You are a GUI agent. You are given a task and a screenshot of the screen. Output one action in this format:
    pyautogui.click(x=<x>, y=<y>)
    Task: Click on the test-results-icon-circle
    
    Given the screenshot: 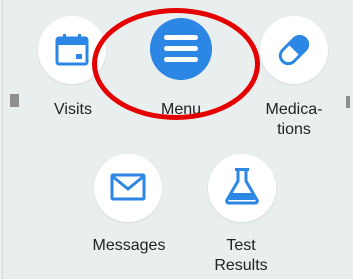 What is the action you would take?
    pyautogui.click(x=242, y=188)
    